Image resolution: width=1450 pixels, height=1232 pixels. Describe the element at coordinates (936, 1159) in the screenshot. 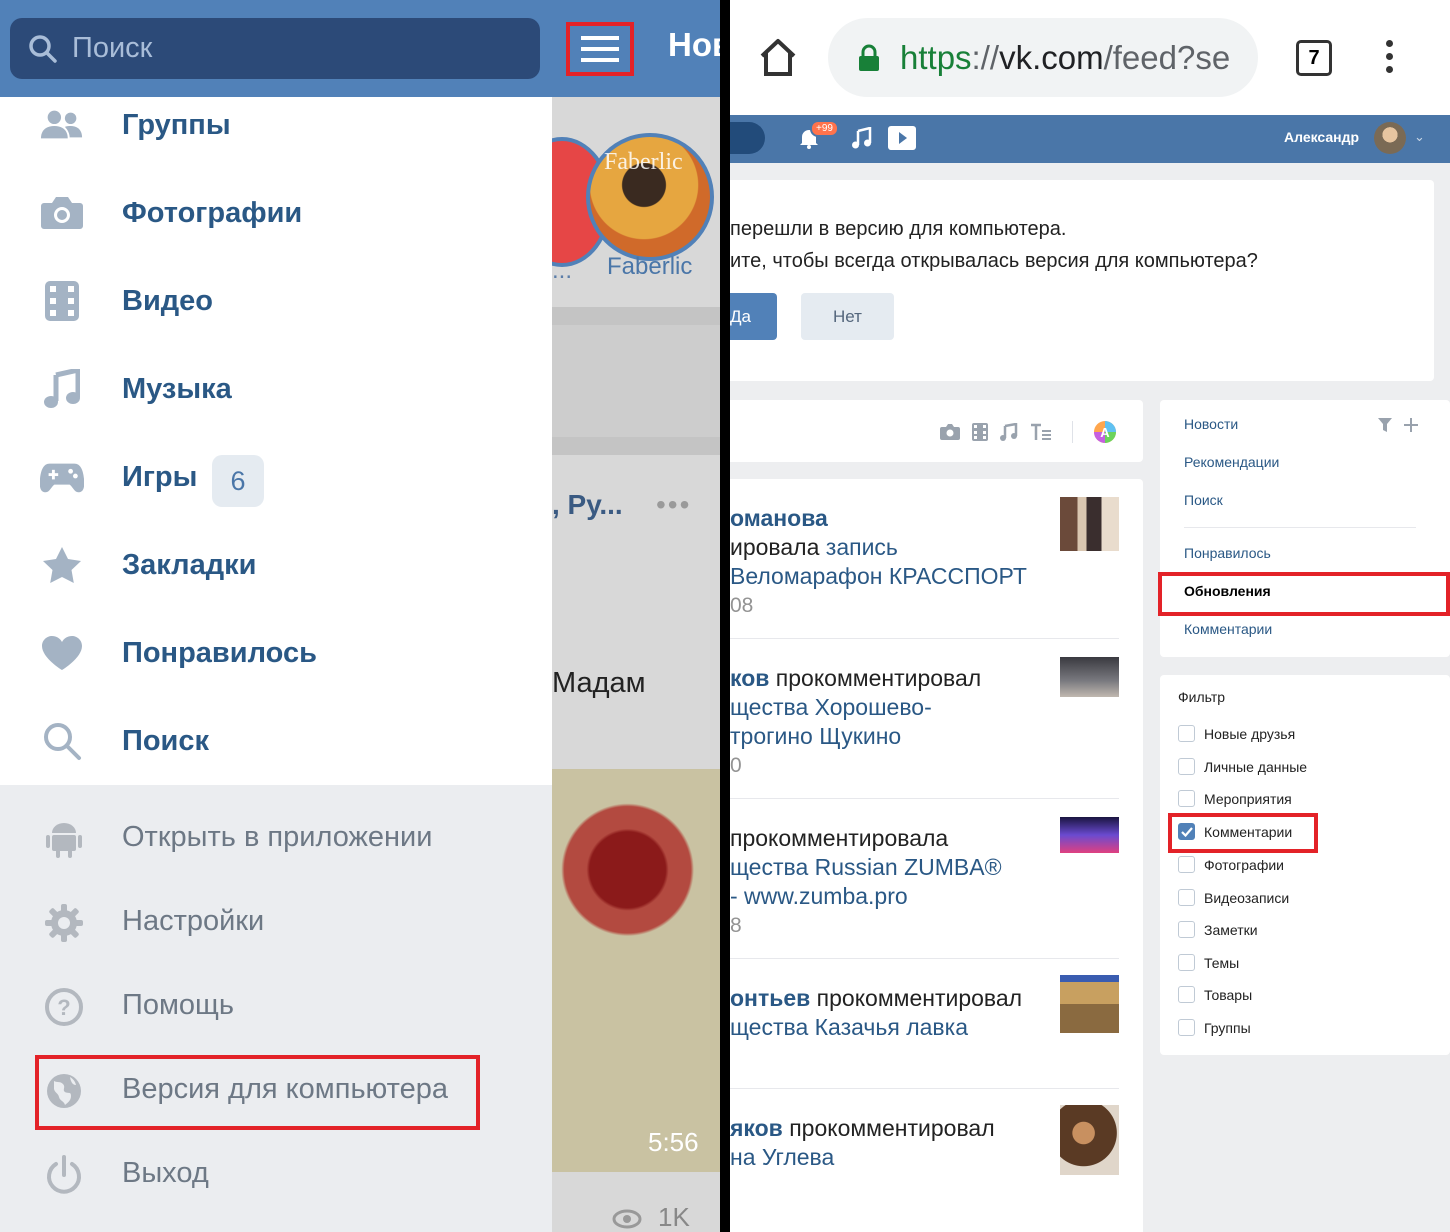

I see `feed-item: яков прокомментировал на Углева` at that location.